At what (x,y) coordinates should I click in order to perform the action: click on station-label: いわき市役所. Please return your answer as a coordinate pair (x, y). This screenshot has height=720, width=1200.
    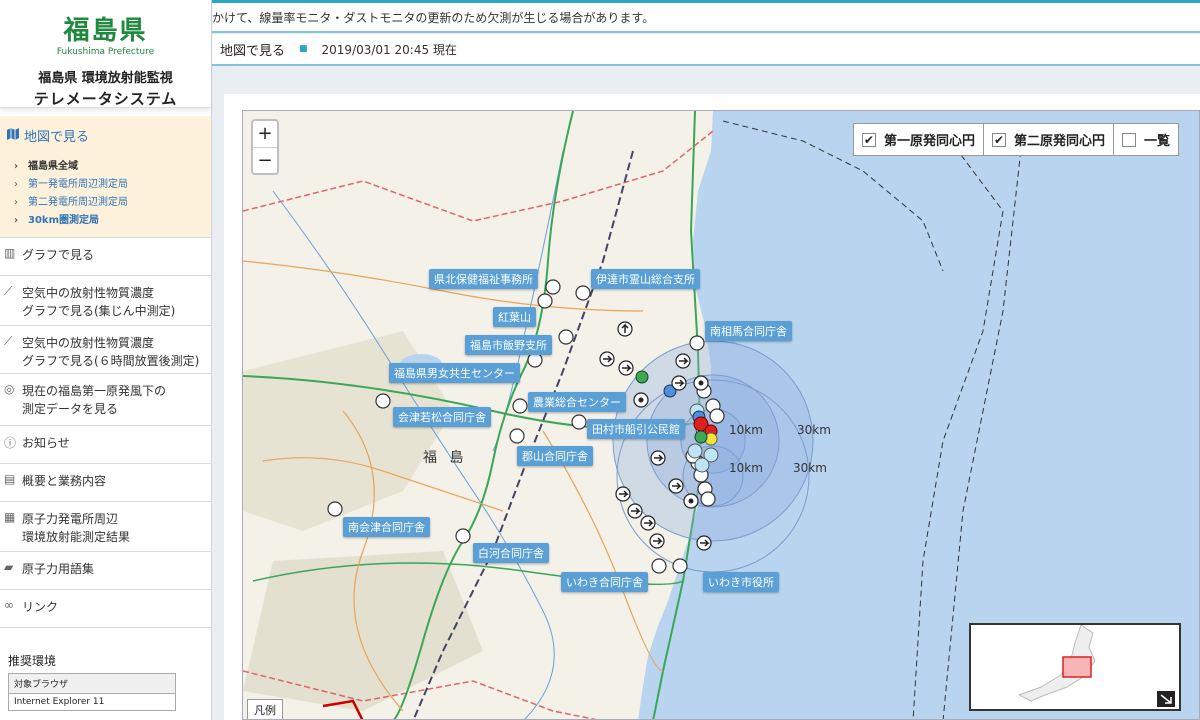
    Looking at the image, I should click on (741, 582).